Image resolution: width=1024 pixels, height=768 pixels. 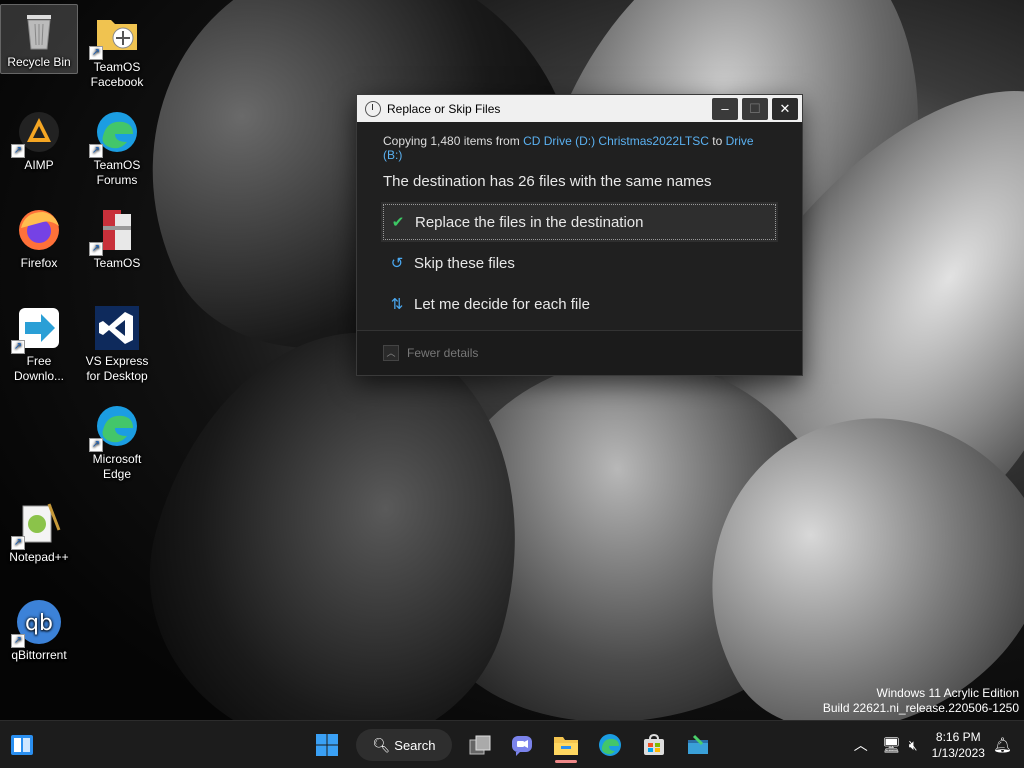 What do you see at coordinates (566, 761) in the screenshot?
I see `active-app-indicator` at bounding box center [566, 761].